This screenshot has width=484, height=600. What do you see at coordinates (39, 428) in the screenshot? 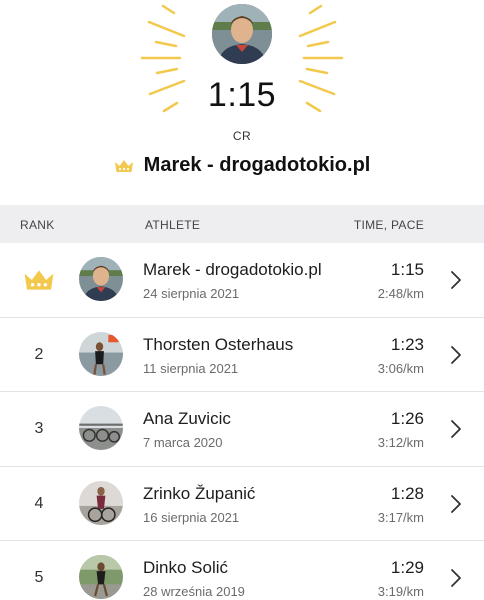
I see `rank-cell: 3` at bounding box center [39, 428].